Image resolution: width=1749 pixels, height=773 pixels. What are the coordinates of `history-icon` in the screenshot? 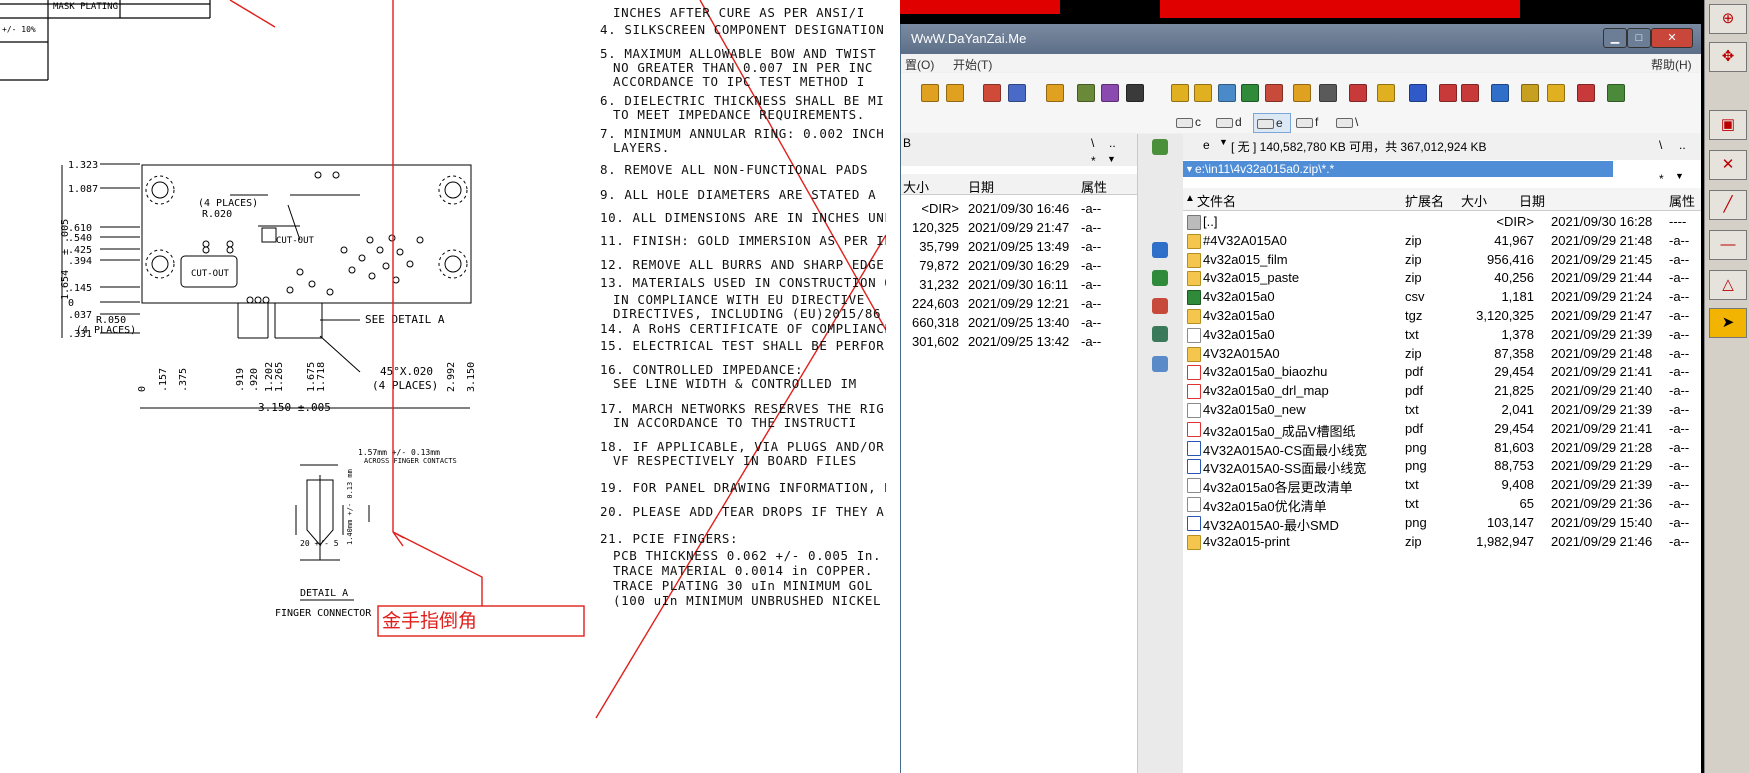 It's located at (1160, 250).